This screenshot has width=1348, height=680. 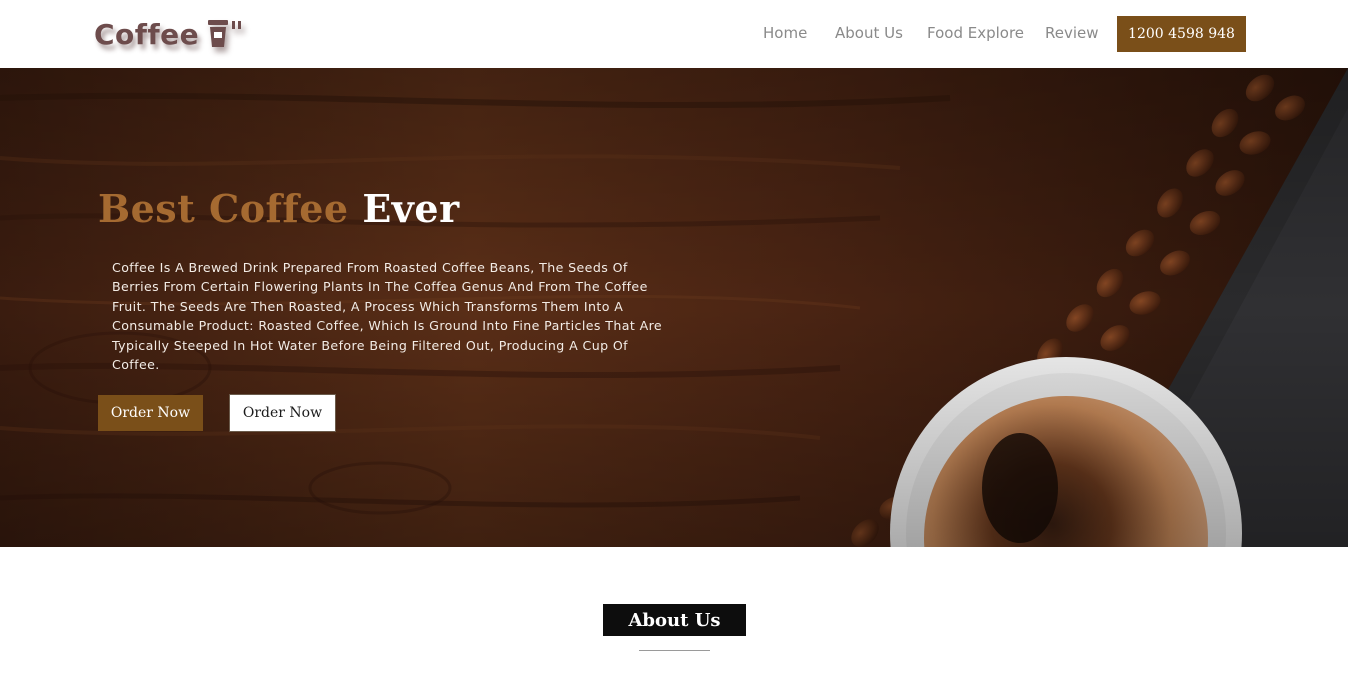 I want to click on hero-title-accent: Best Coffee, so click(x=223, y=208).